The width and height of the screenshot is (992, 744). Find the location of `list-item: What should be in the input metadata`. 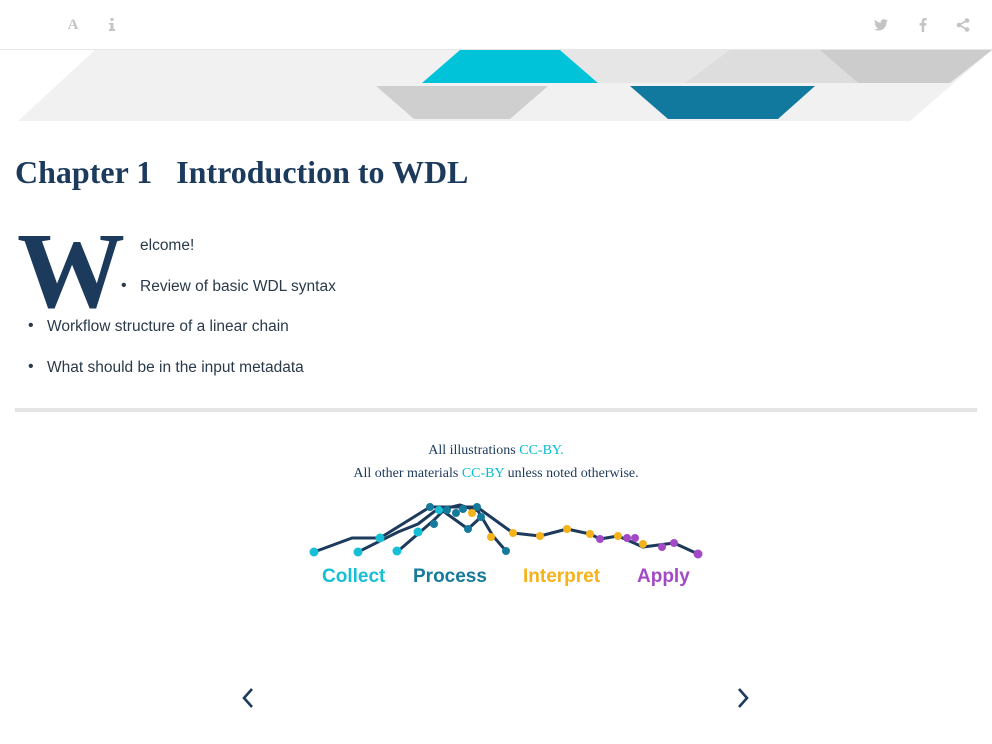

list-item: What should be in the input metadata is located at coordinates (175, 367).